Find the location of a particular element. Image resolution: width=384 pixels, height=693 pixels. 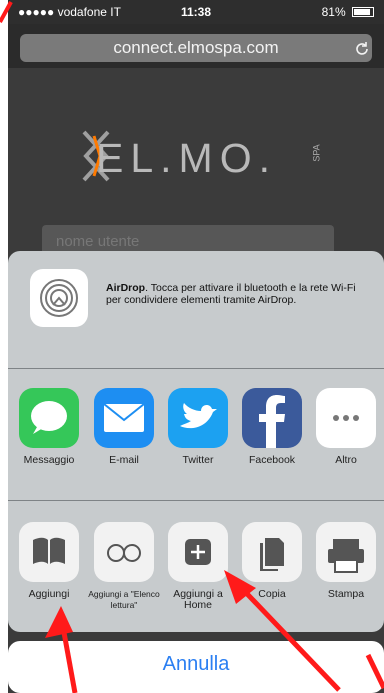

app-label: Twitter is located at coordinates (198, 460).